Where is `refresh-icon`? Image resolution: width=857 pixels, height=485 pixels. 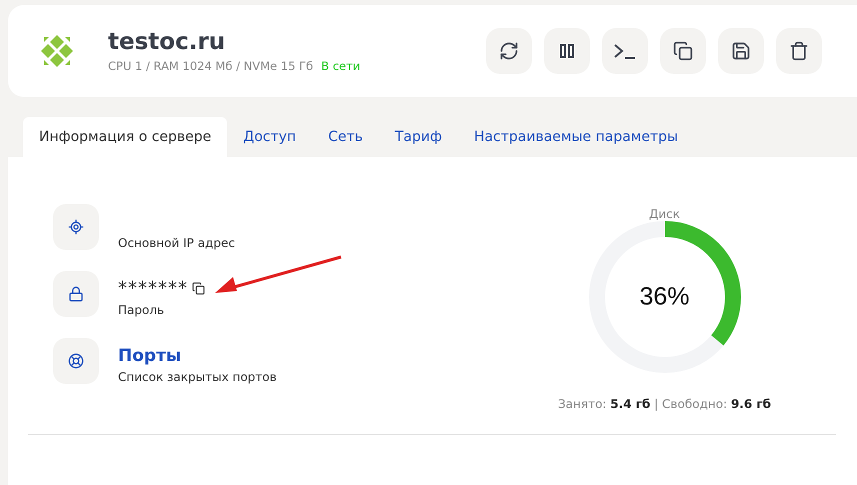 refresh-icon is located at coordinates (509, 51).